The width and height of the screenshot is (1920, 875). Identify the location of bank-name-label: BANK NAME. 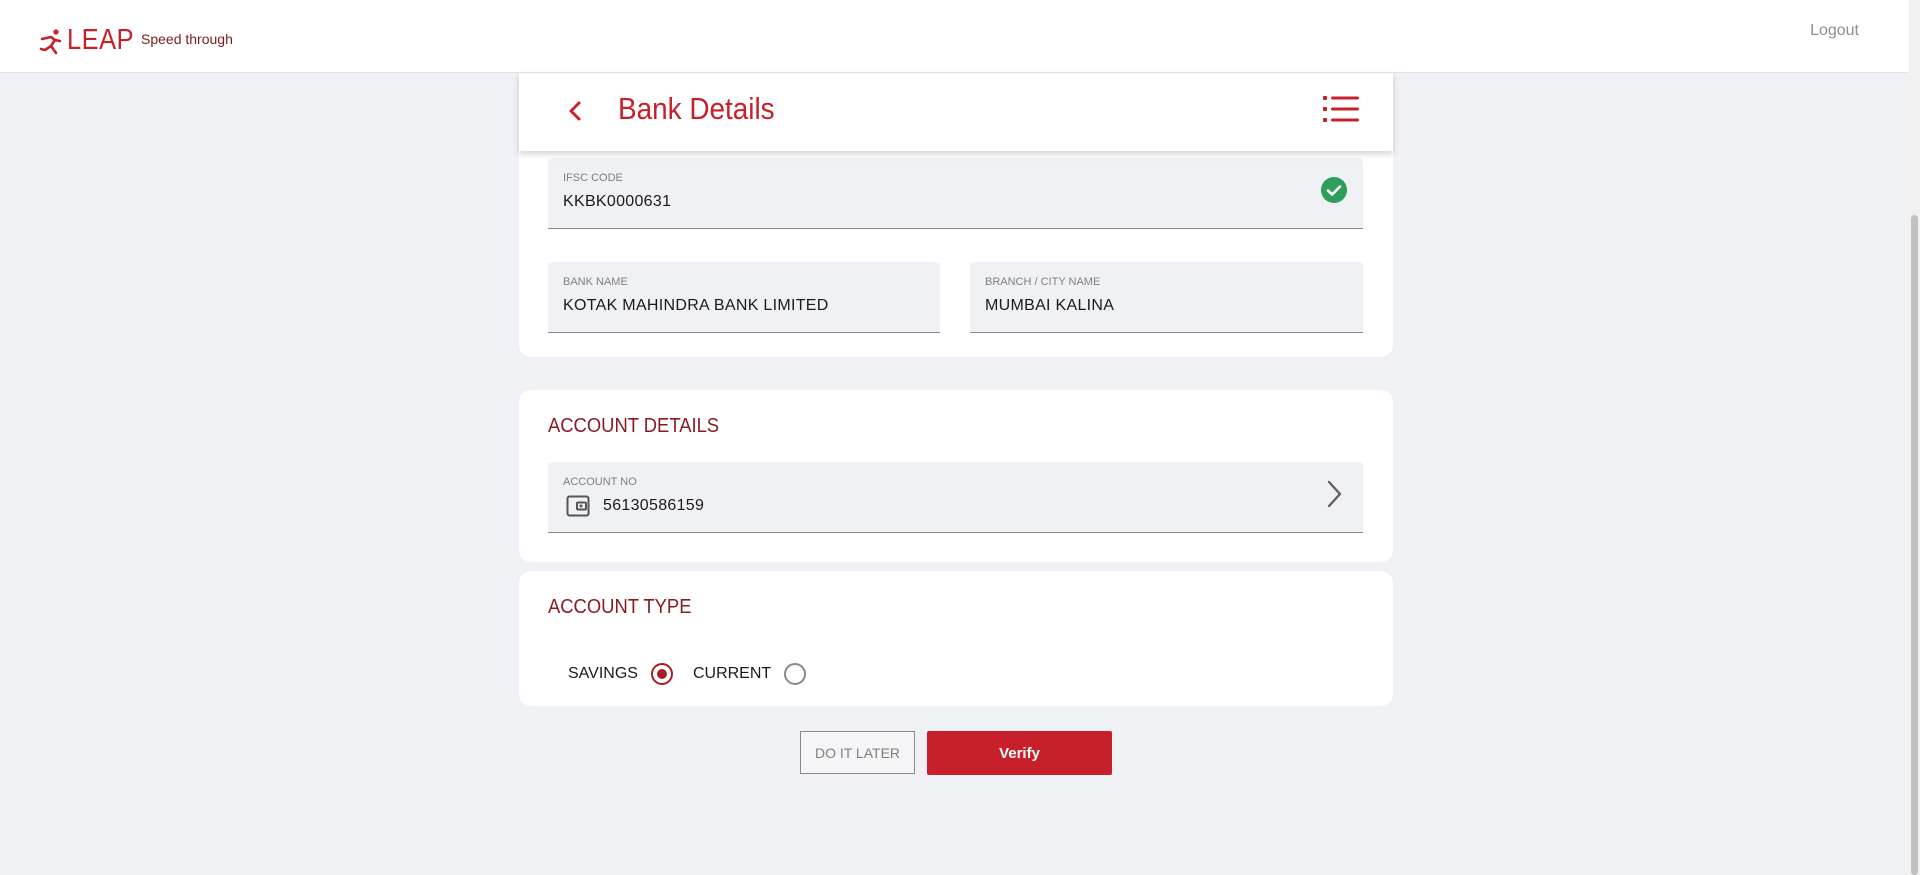
(595, 282).